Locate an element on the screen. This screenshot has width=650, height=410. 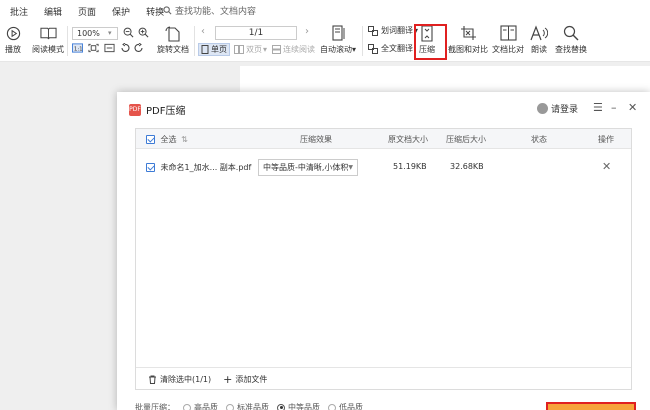
find-replace-icon is located at coordinates (571, 33).